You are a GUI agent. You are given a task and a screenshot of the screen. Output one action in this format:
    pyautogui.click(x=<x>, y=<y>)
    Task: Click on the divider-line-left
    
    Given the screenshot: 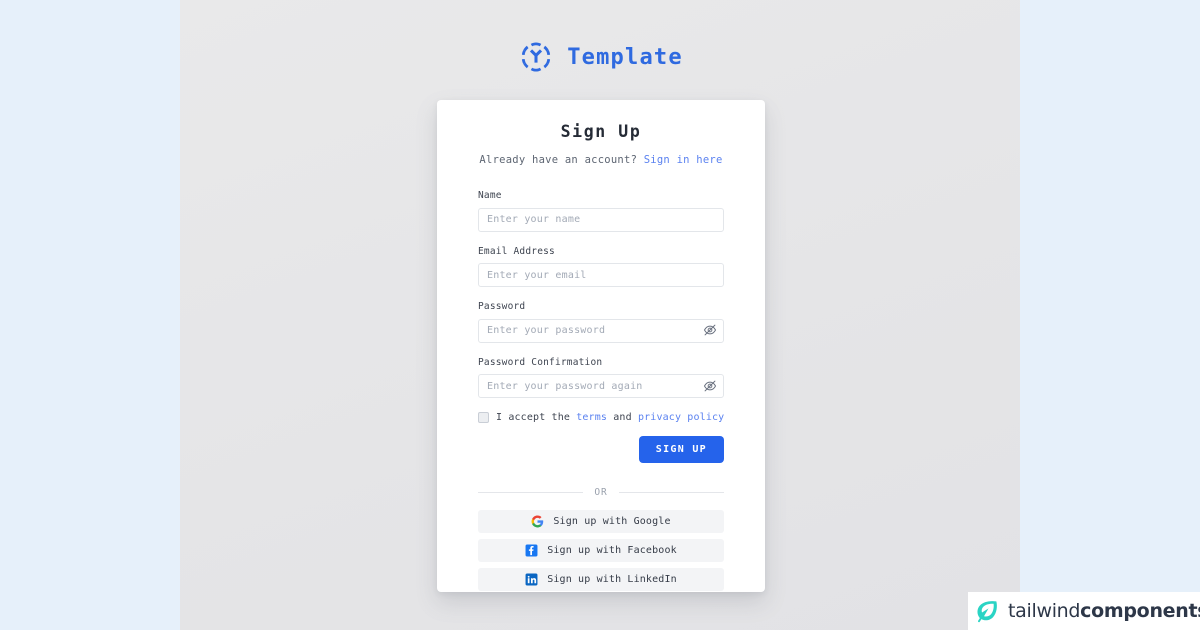 What is the action you would take?
    pyautogui.click(x=531, y=492)
    